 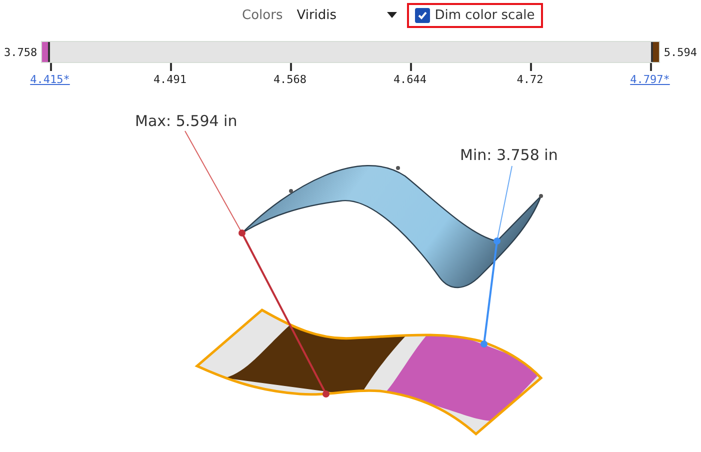 I want to click on tick-label: 4.644, so click(x=410, y=79).